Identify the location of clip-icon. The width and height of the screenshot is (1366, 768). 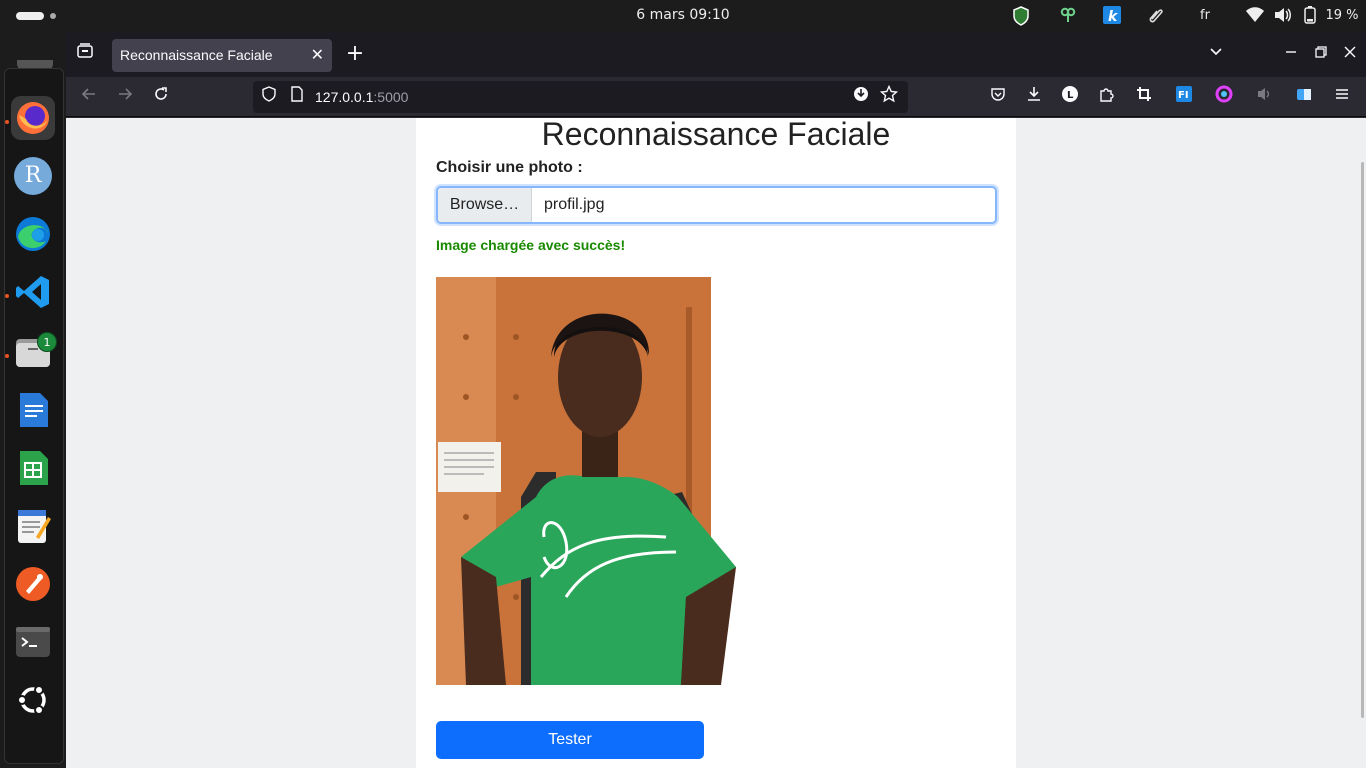
(1156, 16).